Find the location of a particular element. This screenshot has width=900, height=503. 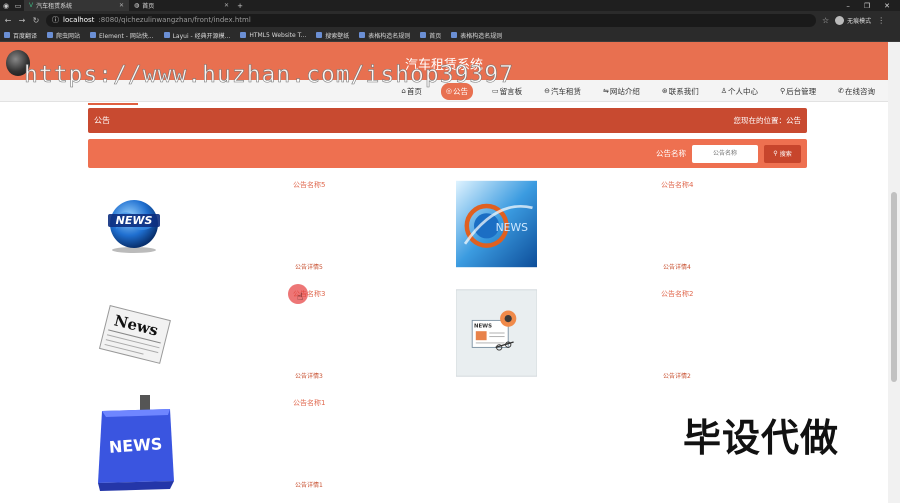

window-controls: – ❐ ✕ is located at coordinates (873, 6).